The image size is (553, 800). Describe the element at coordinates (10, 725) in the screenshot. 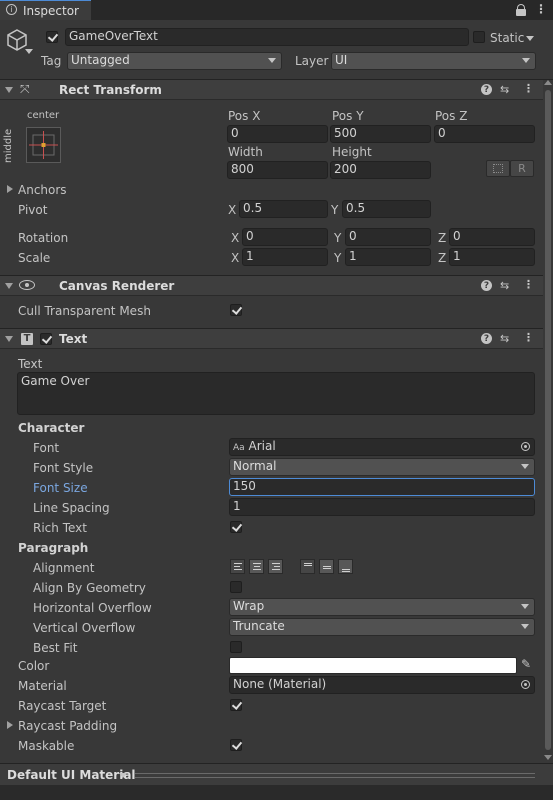

I see `raycast-padding-fold-arrow-icon` at that location.